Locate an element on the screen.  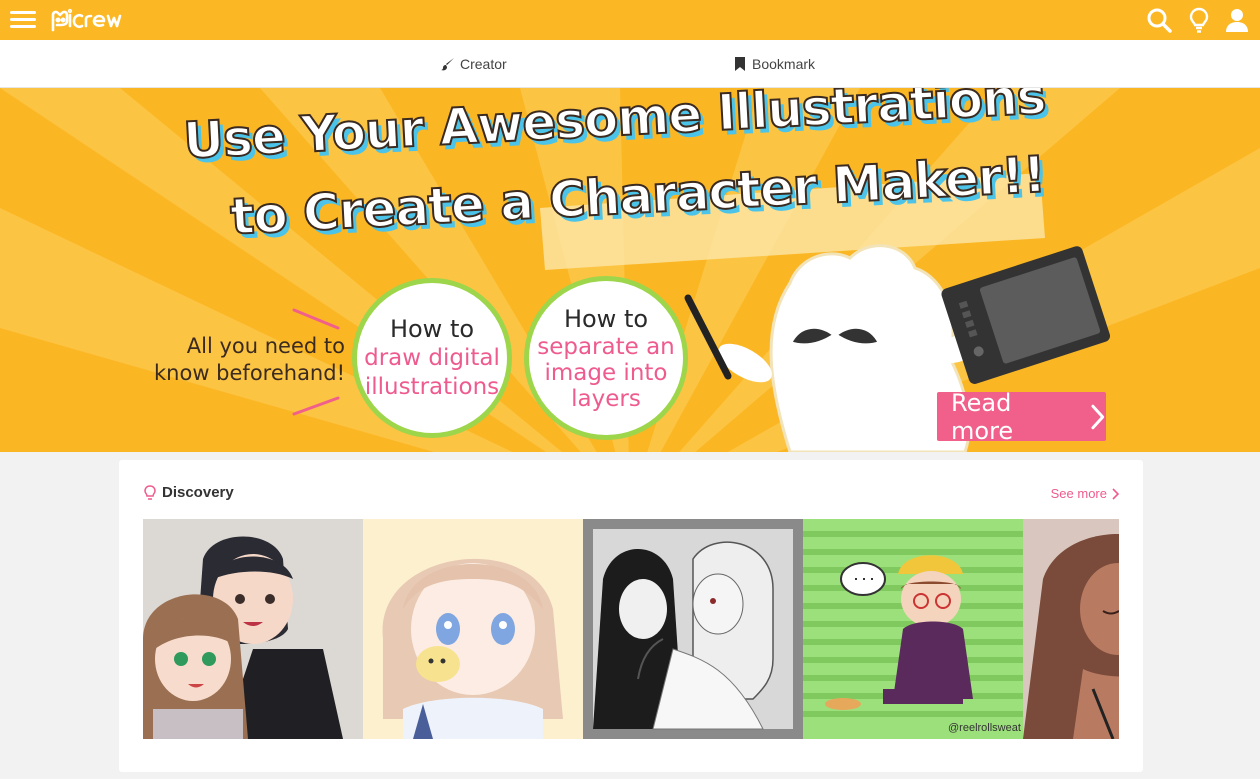
bookmark-tab: Bookmark is located at coordinates (774, 64).